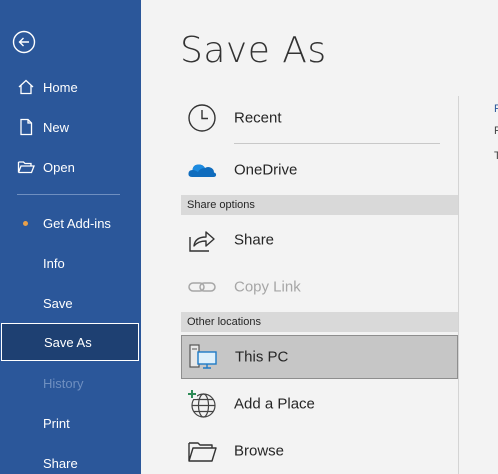 The width and height of the screenshot is (498, 474). Describe the element at coordinates (319, 287) in the screenshot. I see `share-option-copy-link: Copy Link` at that location.